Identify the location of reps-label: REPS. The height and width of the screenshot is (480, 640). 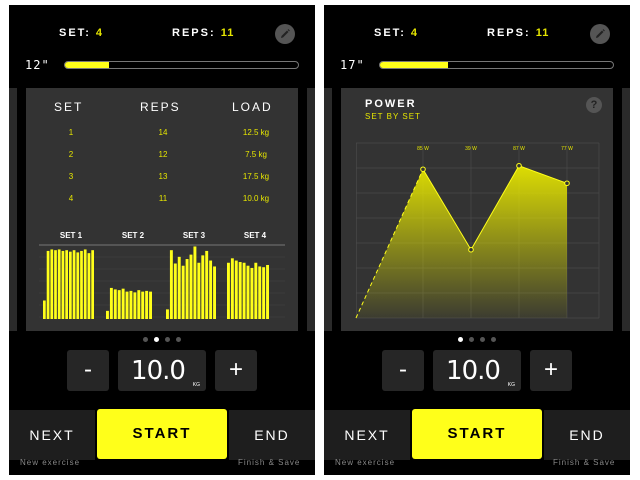
(191, 33).